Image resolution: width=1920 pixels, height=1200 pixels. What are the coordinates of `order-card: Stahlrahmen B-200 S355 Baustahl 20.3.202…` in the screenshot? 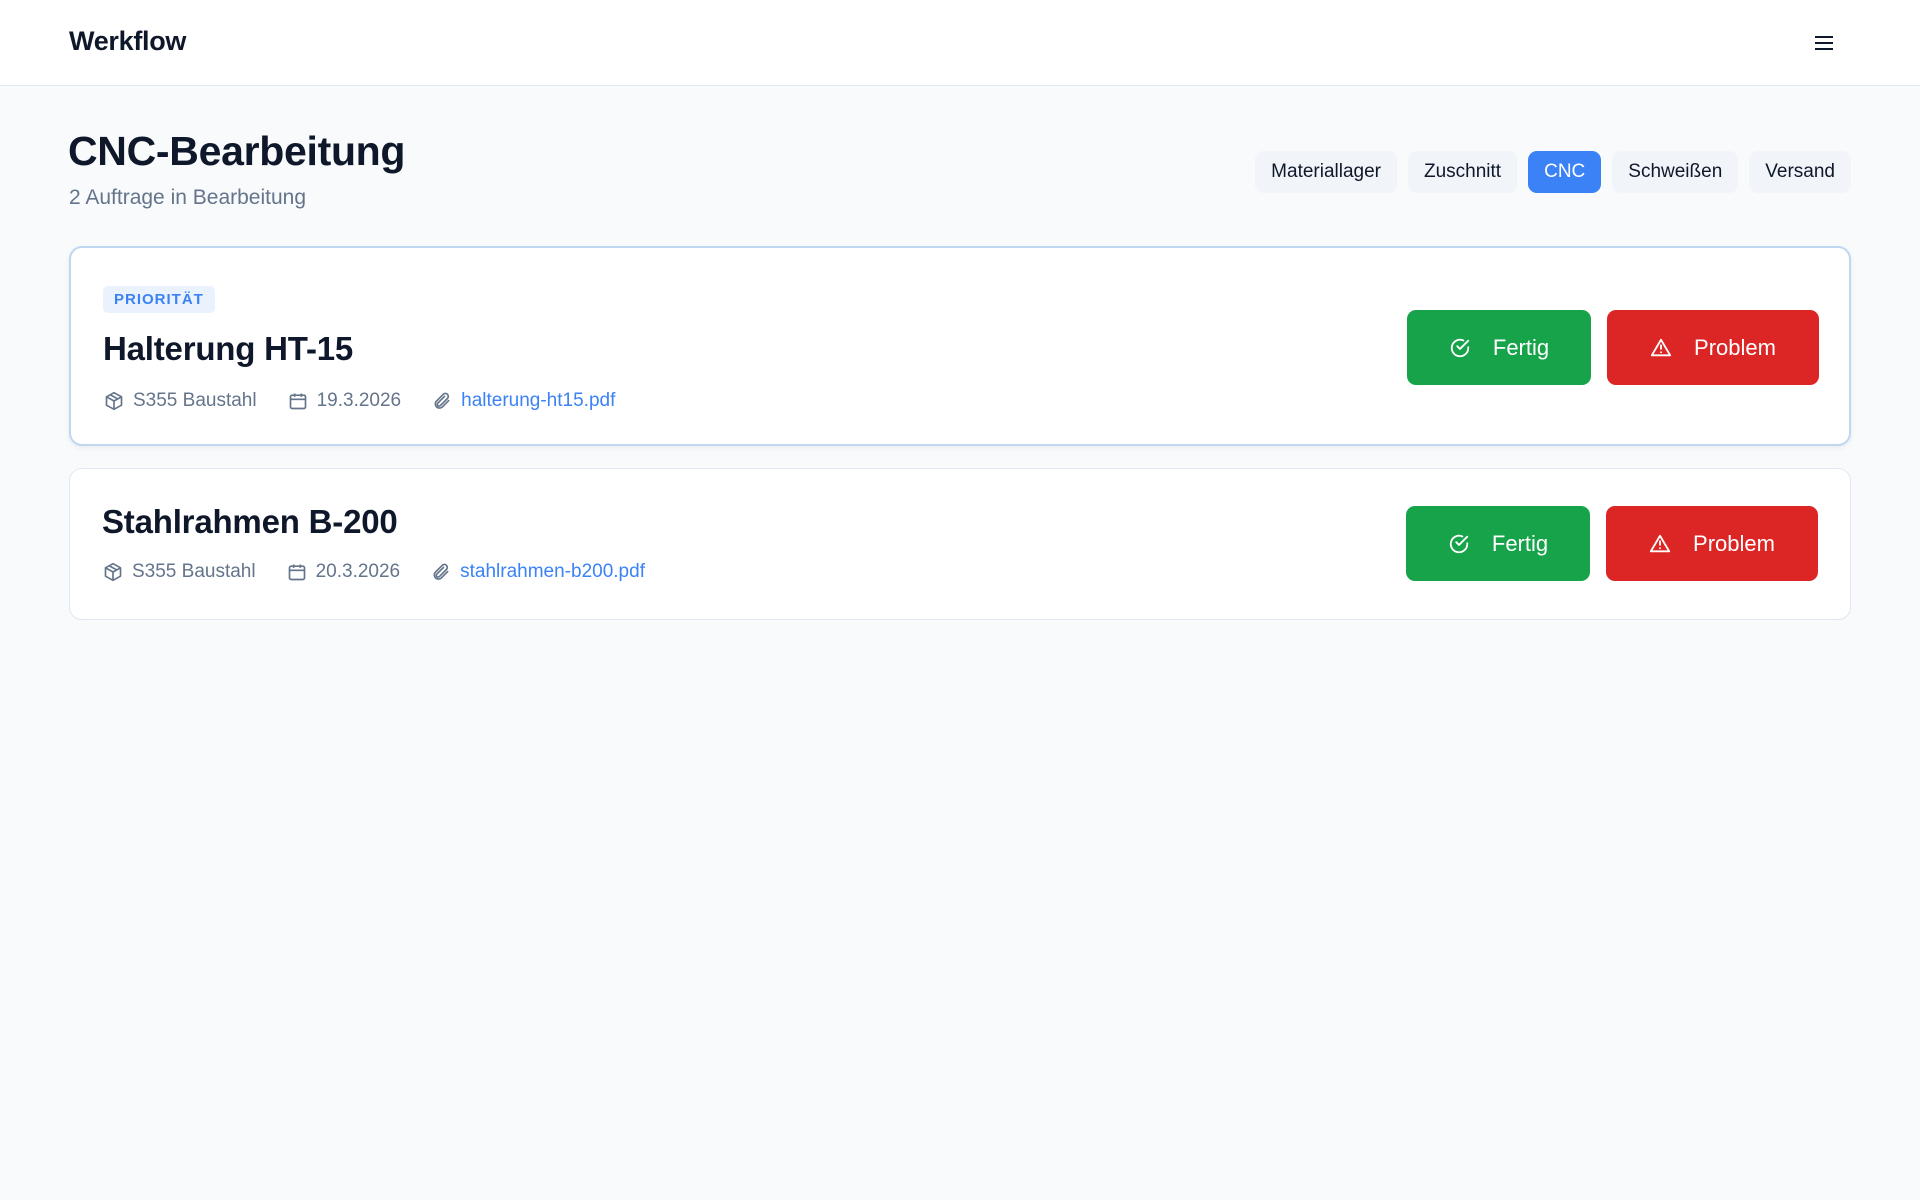 It's located at (960, 544).